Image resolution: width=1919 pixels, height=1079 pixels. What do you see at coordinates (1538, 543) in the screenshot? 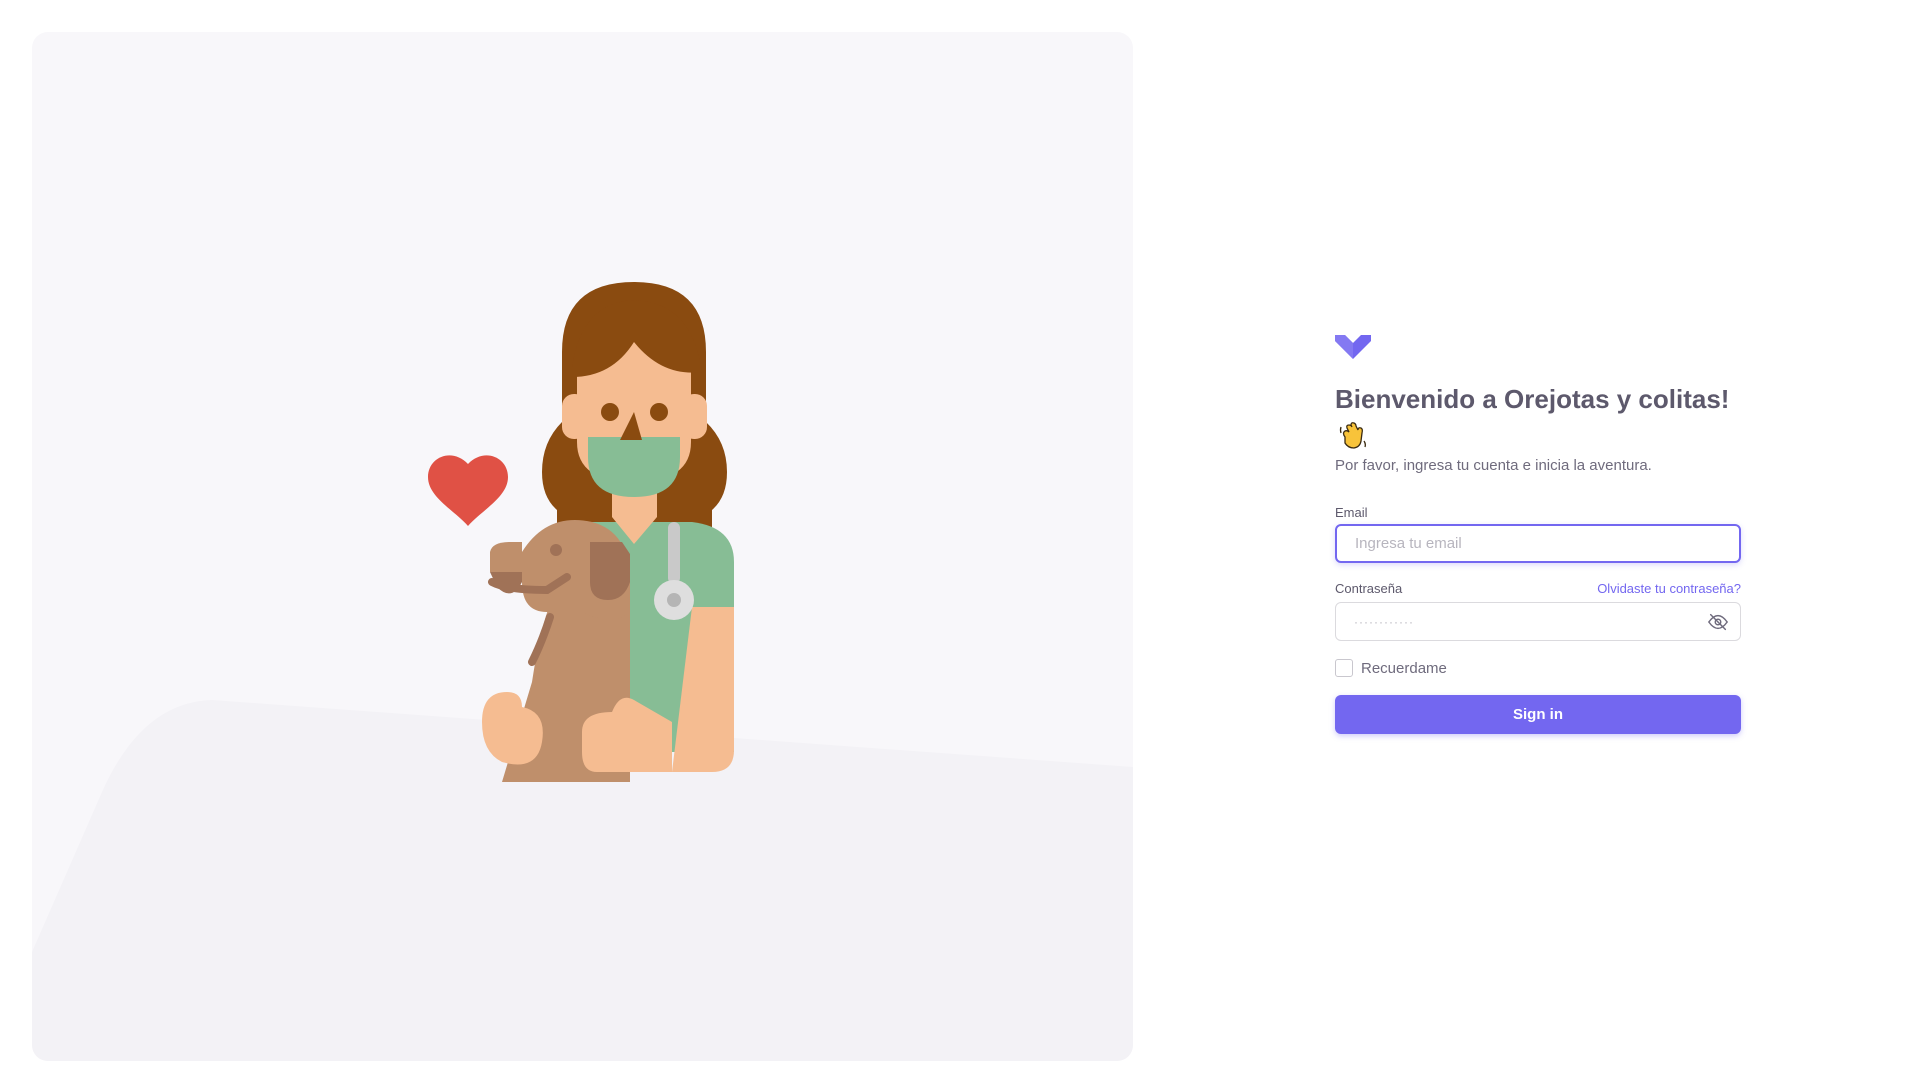
I see `email-input` at bounding box center [1538, 543].